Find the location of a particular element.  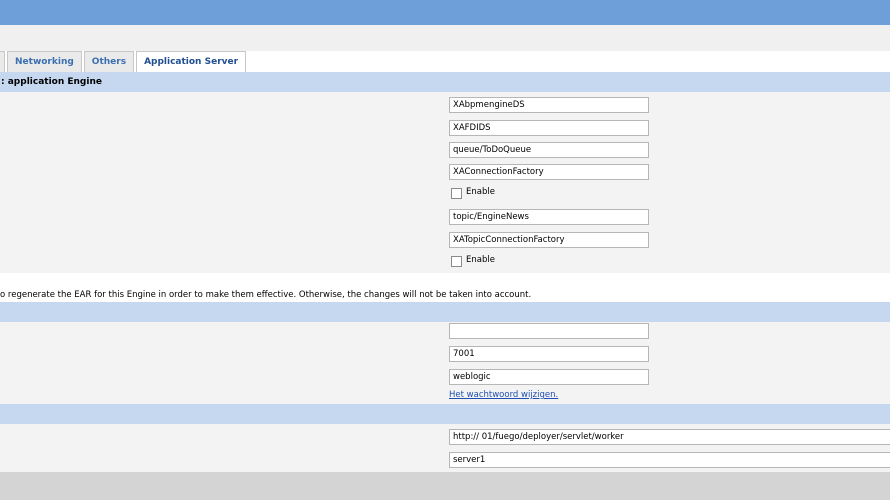

topic-field: topic/EngineNews is located at coordinates (549, 217).